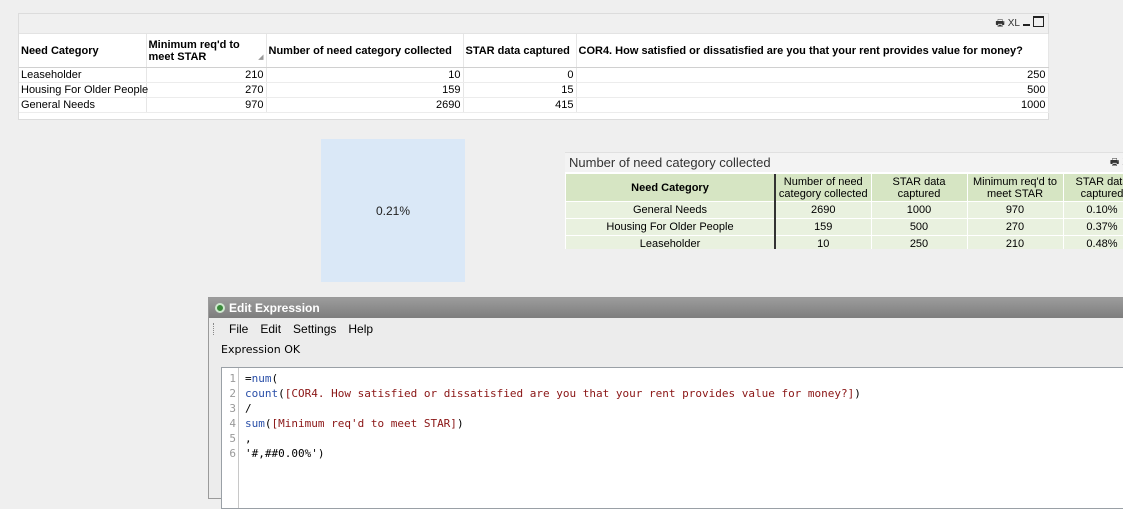 The height and width of the screenshot is (509, 1123). I want to click on header-minimum-reqd: Minimum req'd to meet STAR, so click(1015, 188).